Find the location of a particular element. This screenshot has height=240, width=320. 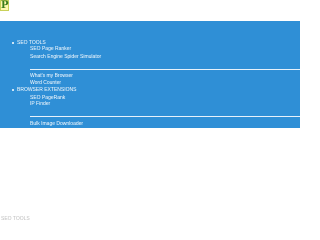

menu-item-seo-page-ranker: SEO Page Ranker is located at coordinates (50, 49).